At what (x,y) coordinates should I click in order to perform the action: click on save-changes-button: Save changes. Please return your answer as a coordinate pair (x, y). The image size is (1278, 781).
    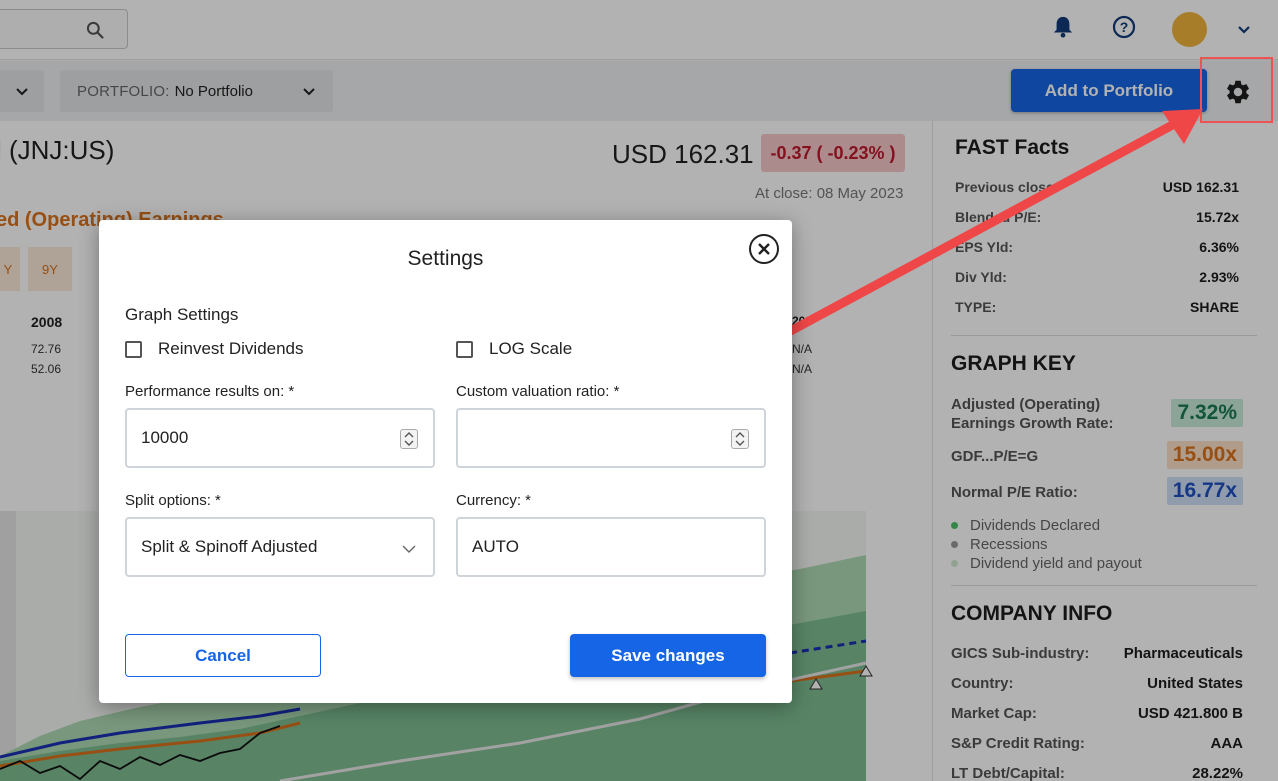
    Looking at the image, I should click on (668, 655).